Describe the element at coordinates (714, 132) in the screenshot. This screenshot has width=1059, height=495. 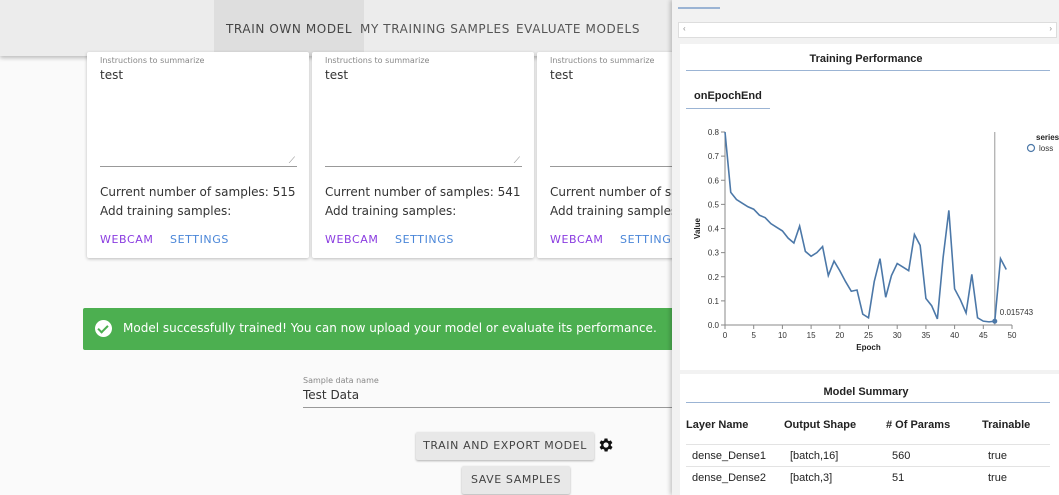
I see `y-tick-label: 0.8` at that location.